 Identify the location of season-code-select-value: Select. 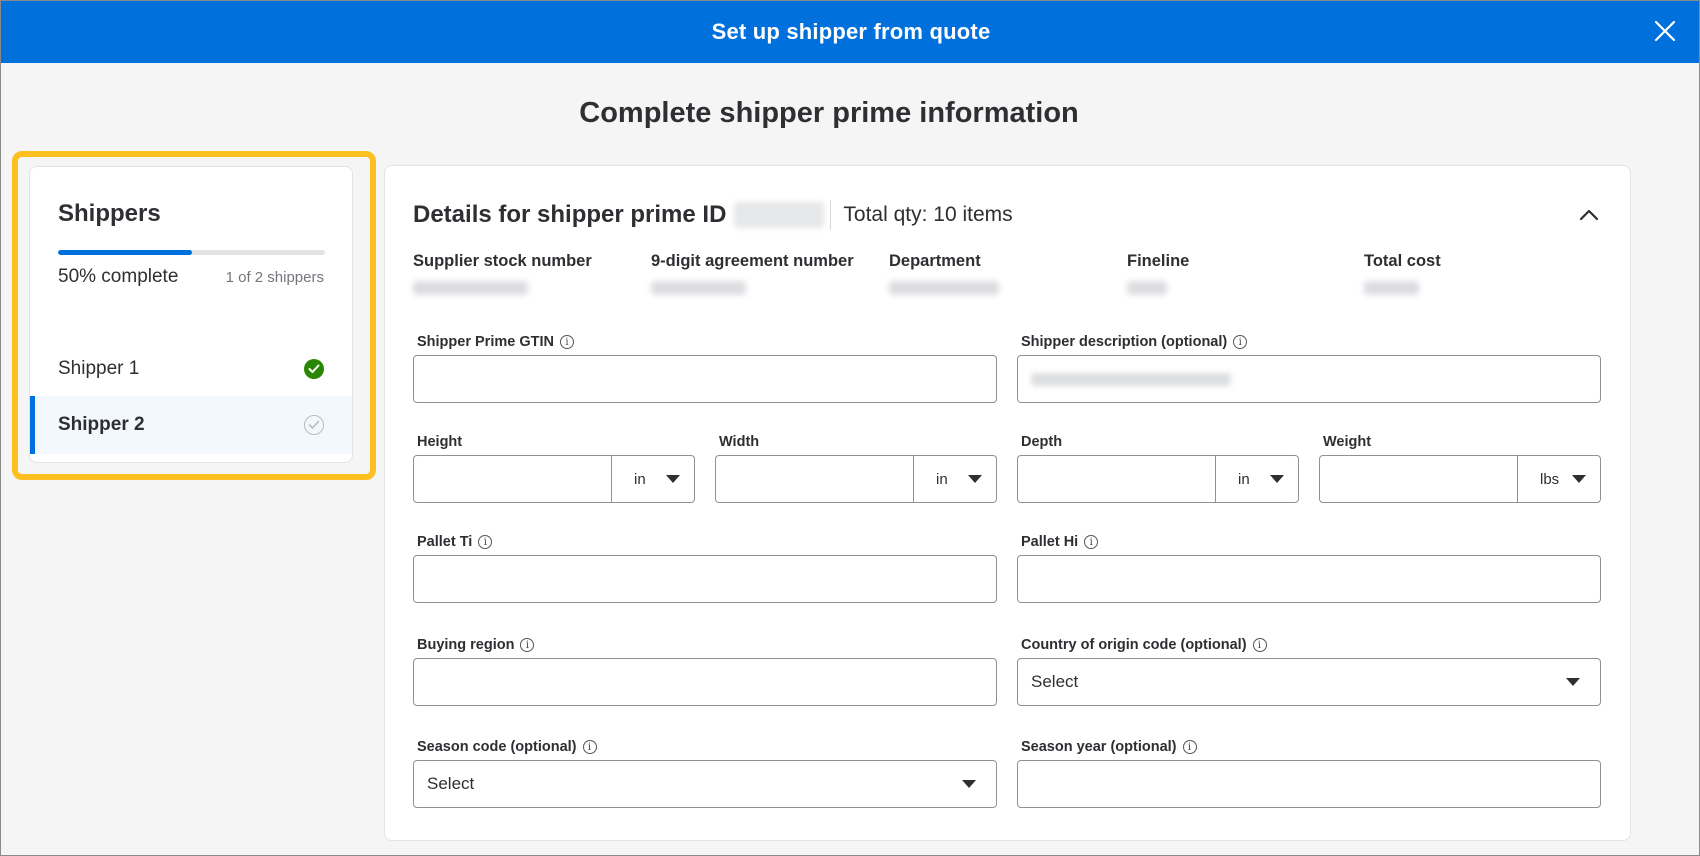
(451, 783).